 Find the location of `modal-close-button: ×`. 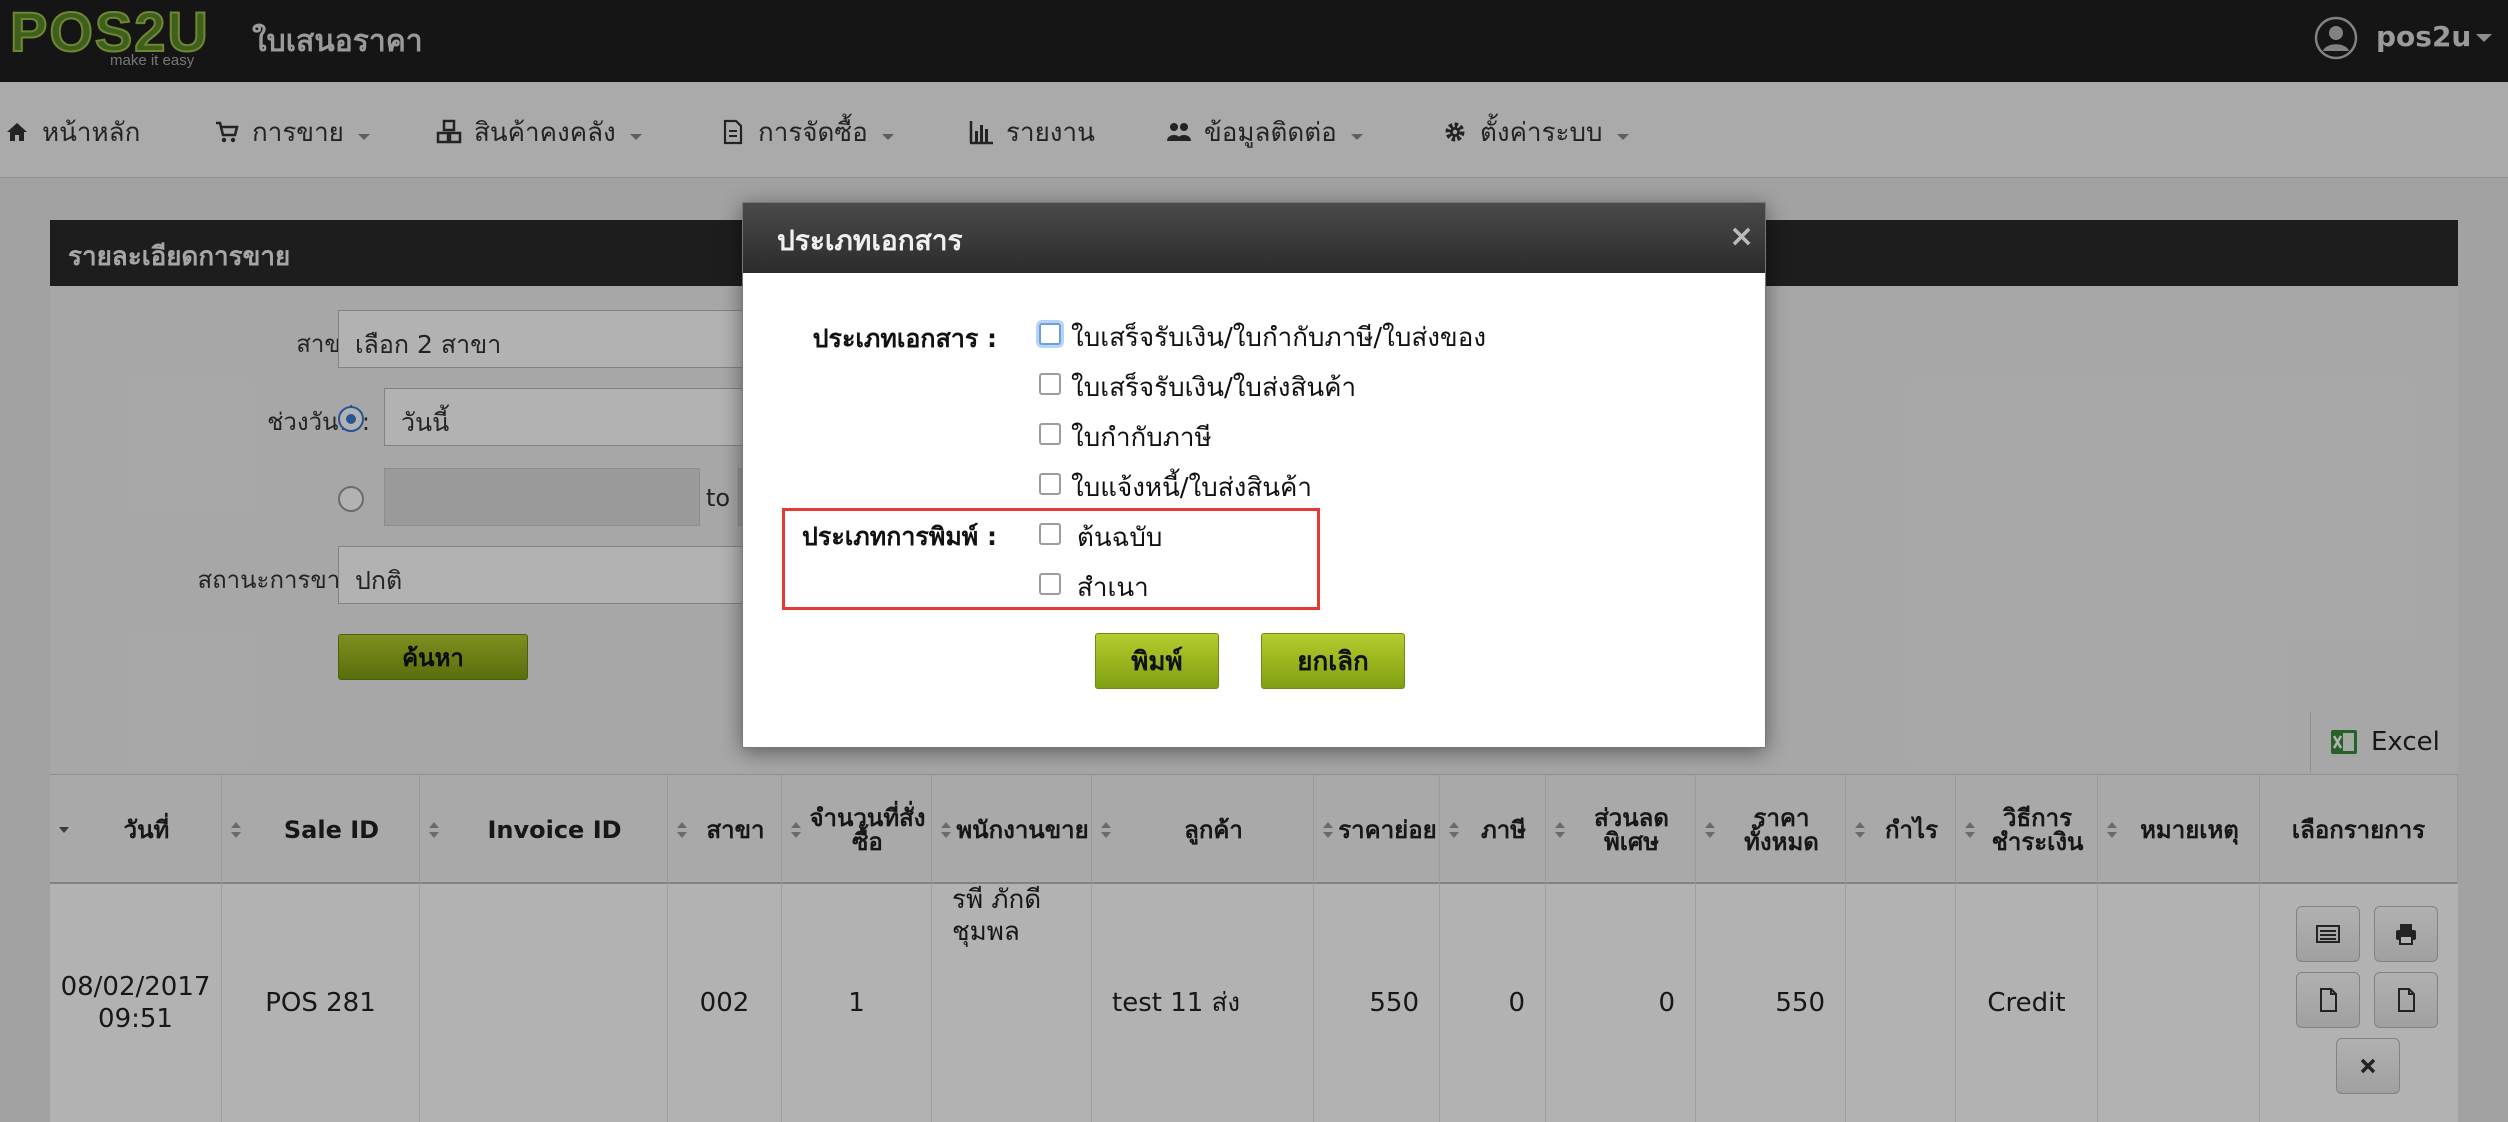

modal-close-button: × is located at coordinates (1741, 236).